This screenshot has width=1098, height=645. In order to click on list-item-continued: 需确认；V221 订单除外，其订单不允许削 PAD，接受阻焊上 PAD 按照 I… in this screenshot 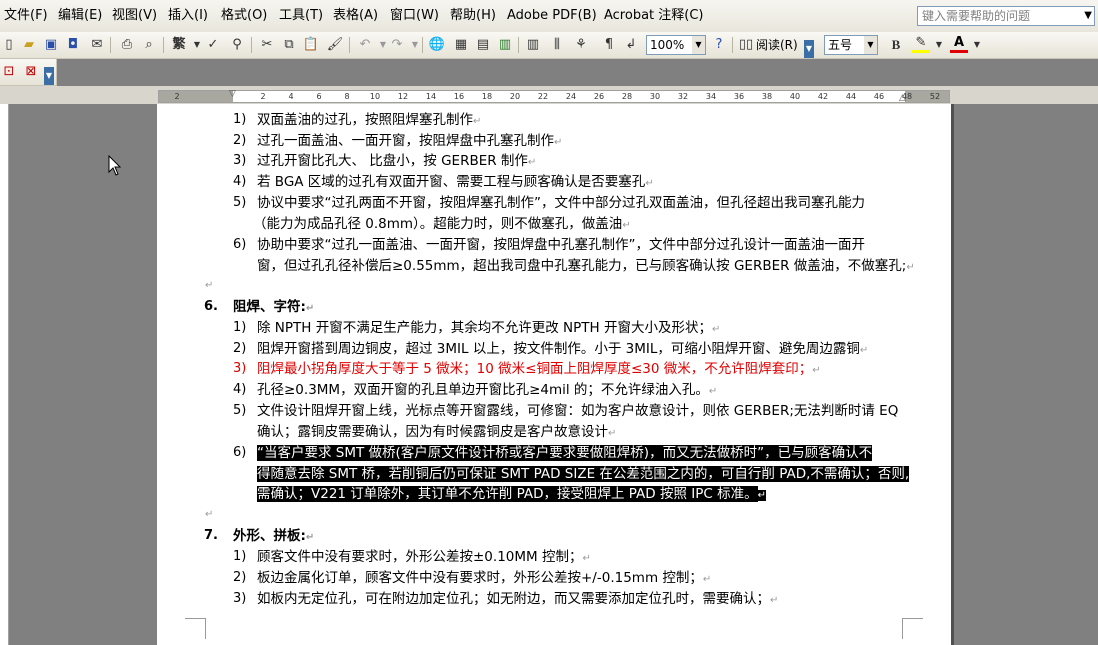, I will do `click(512, 495)`.